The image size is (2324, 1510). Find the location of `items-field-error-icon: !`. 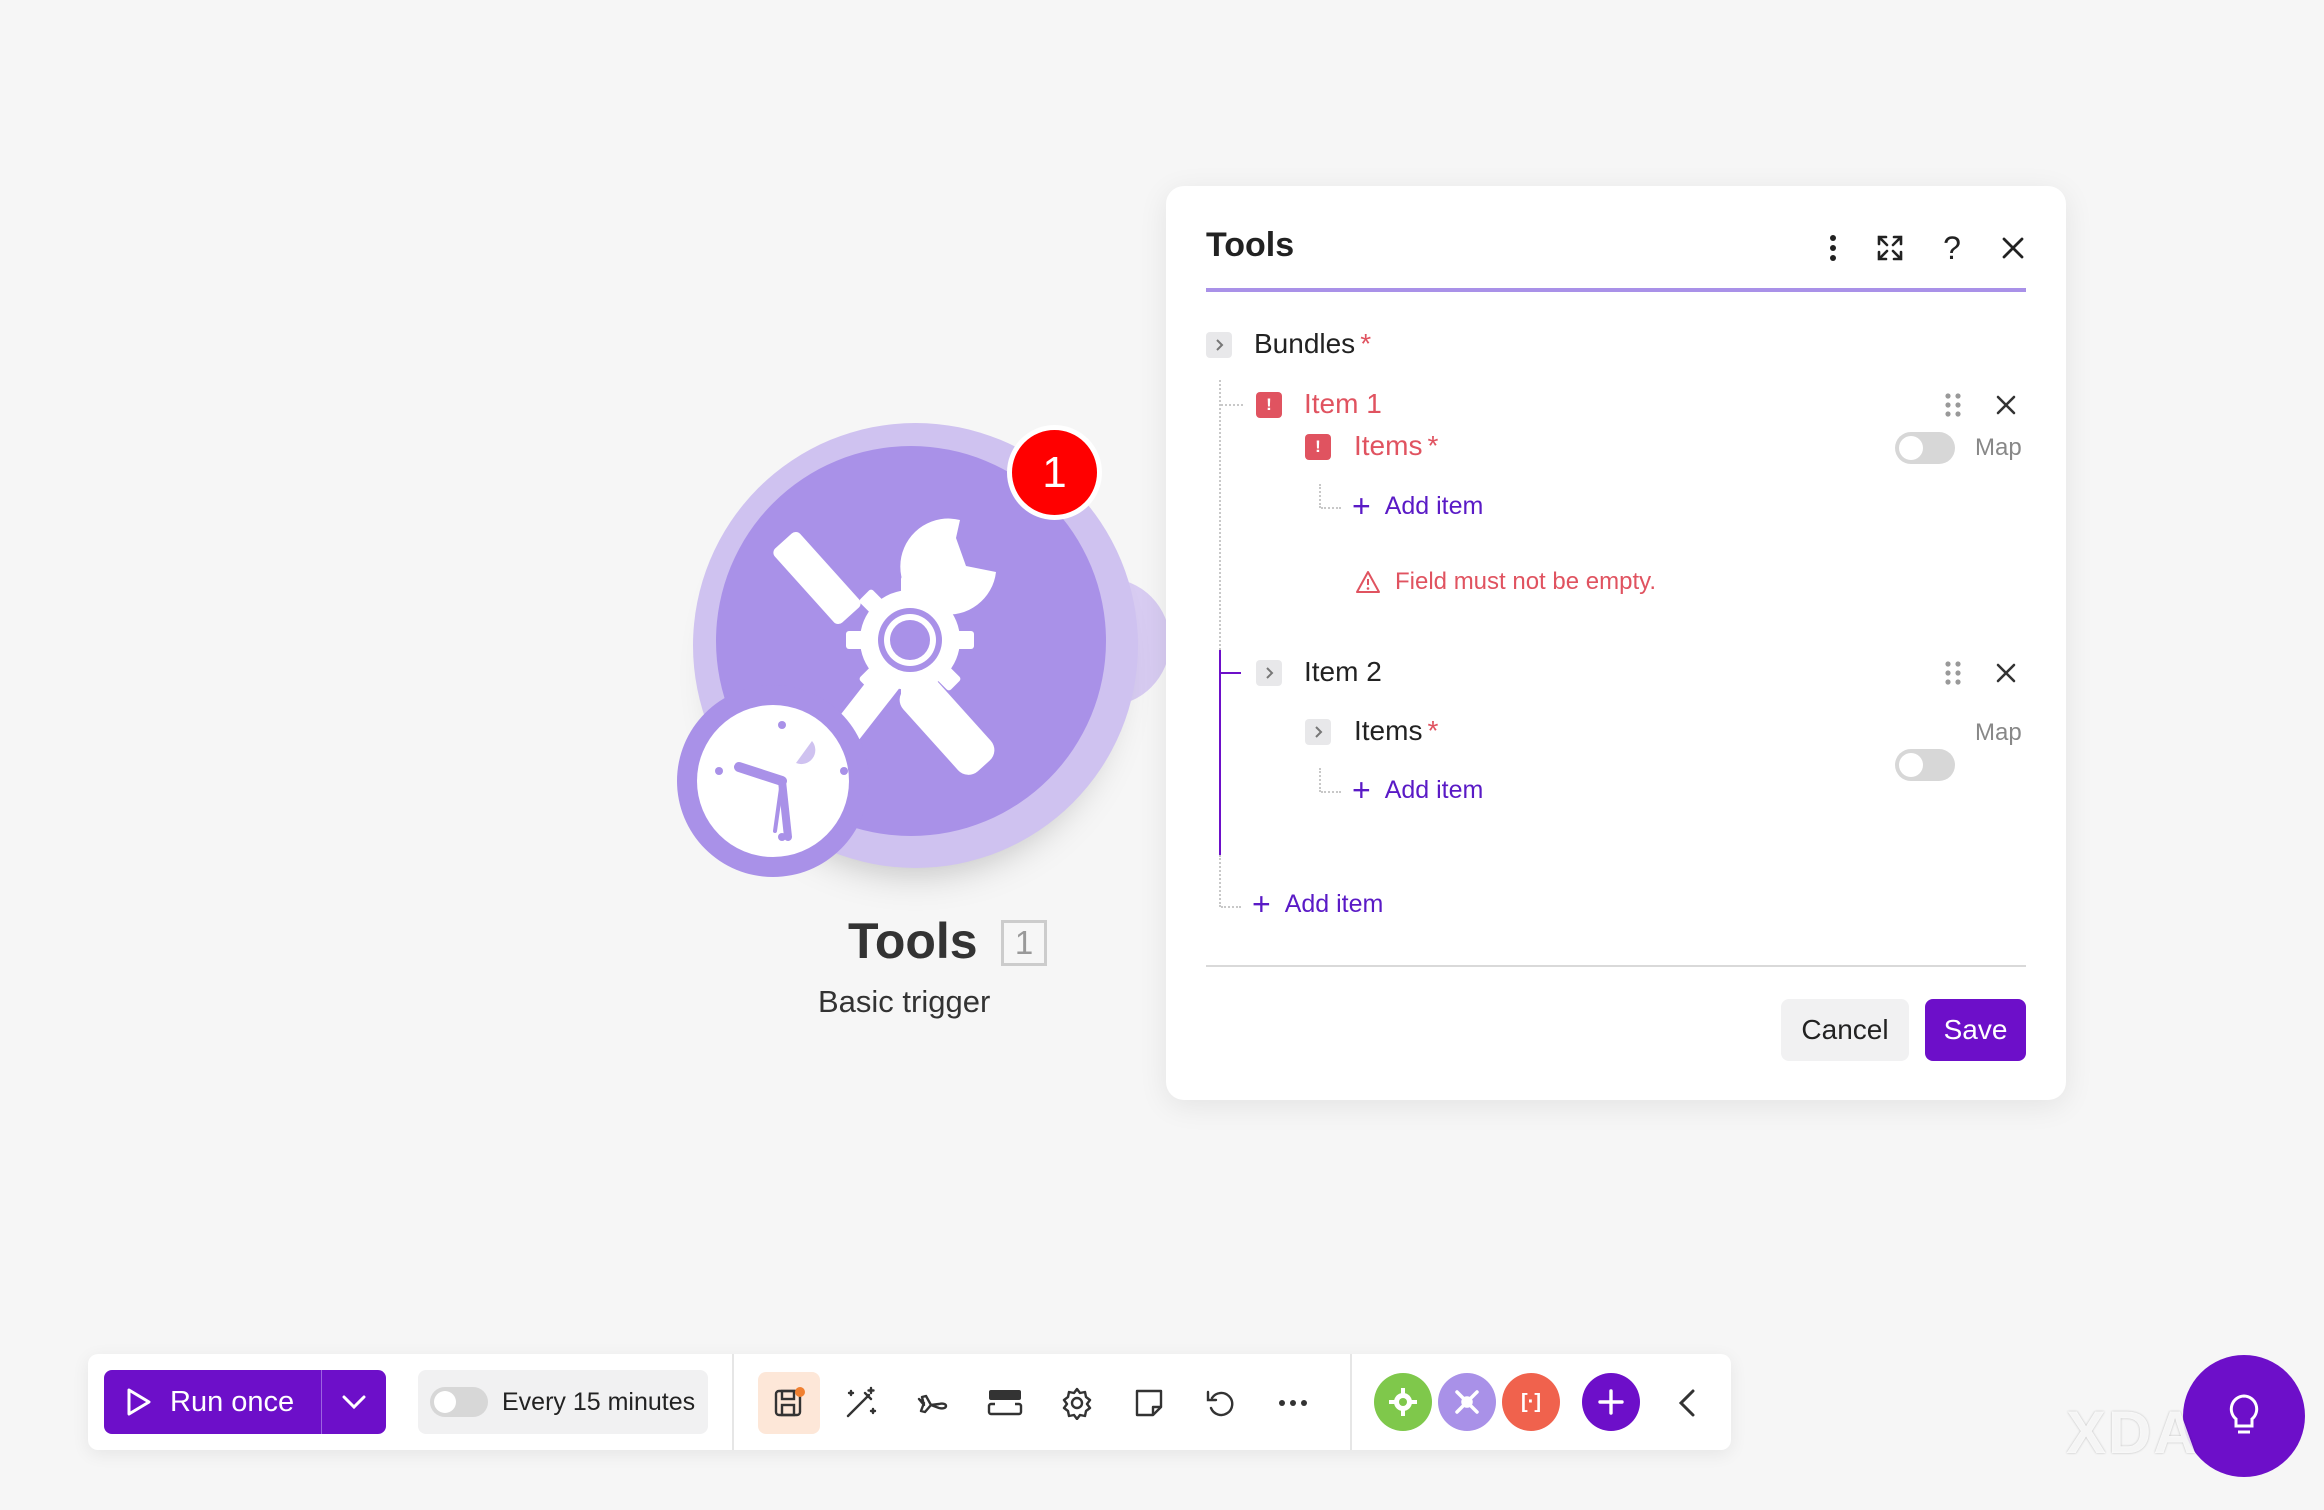

items-field-error-icon: ! is located at coordinates (1318, 447).